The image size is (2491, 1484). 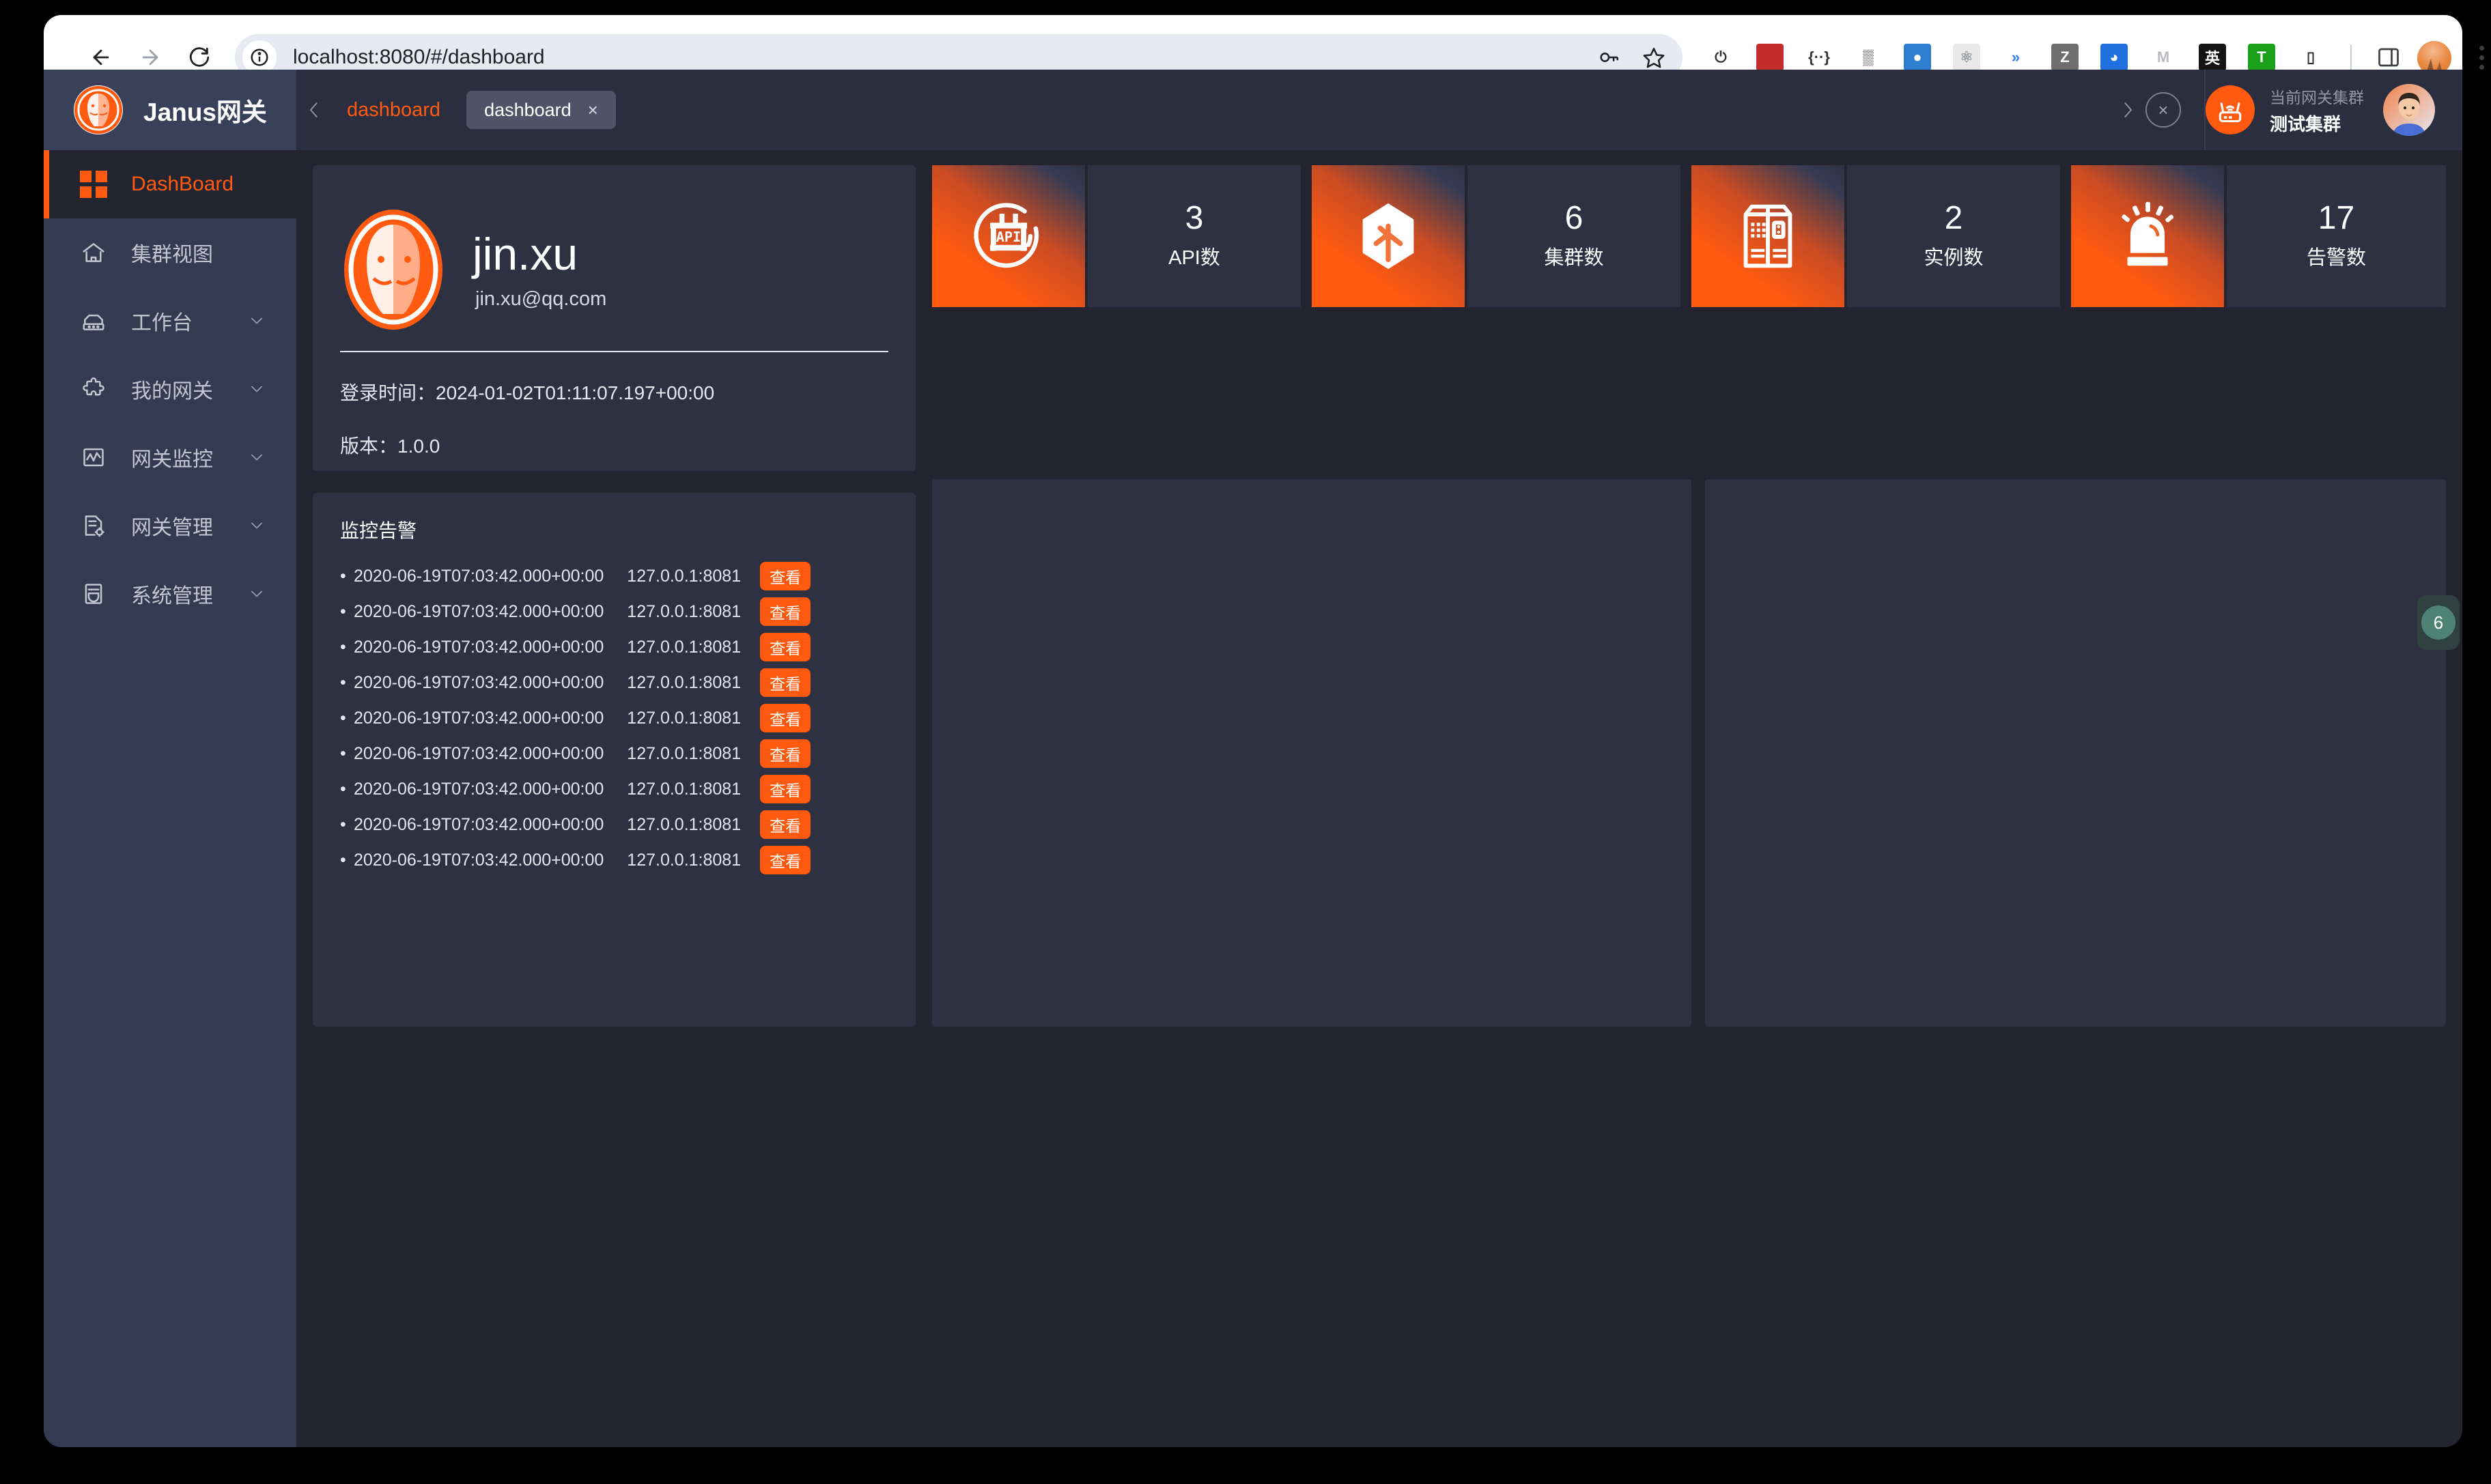 I want to click on chart-panel-right, so click(x=2075, y=753).